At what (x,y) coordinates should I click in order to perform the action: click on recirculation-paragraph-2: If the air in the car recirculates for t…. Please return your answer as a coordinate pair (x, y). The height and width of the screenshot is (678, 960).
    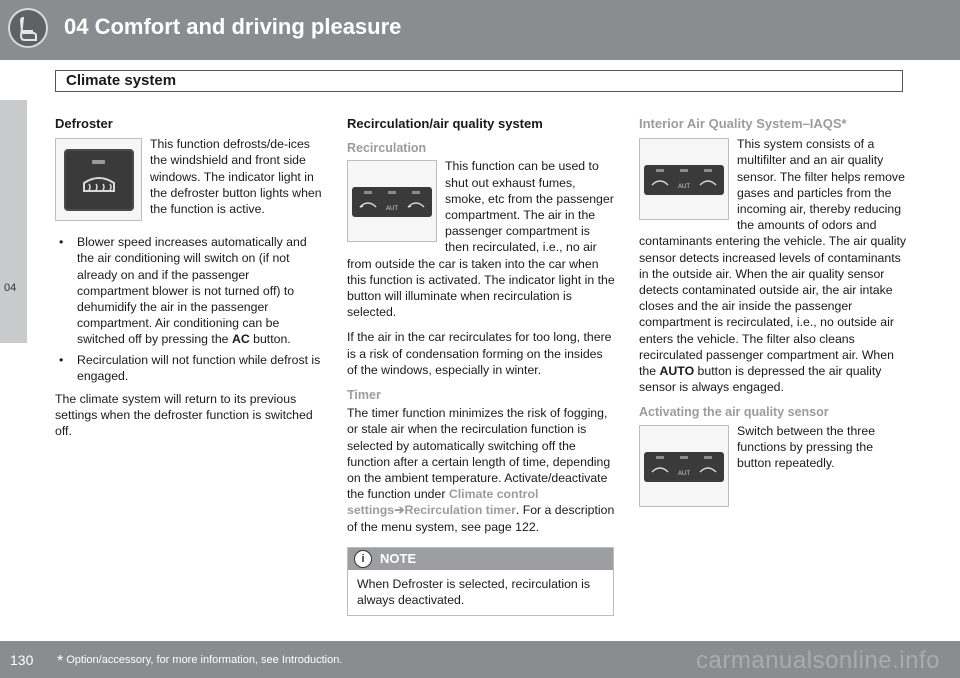
    Looking at the image, I should click on (479, 353).